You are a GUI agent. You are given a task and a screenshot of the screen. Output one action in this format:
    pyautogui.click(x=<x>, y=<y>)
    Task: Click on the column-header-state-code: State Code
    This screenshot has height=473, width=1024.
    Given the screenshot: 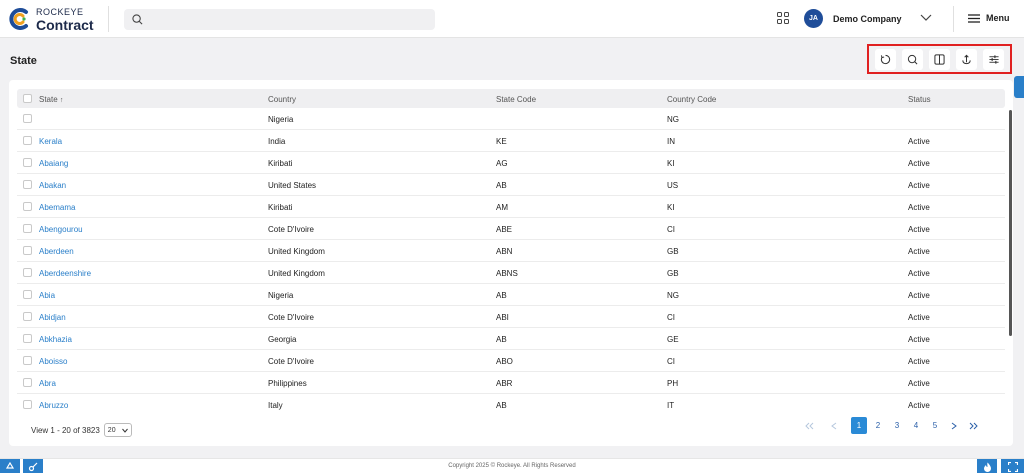 What is the action you would take?
    pyautogui.click(x=516, y=99)
    